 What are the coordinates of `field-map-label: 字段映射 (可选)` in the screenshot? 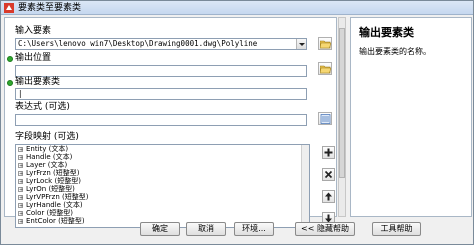 It's located at (47, 137).